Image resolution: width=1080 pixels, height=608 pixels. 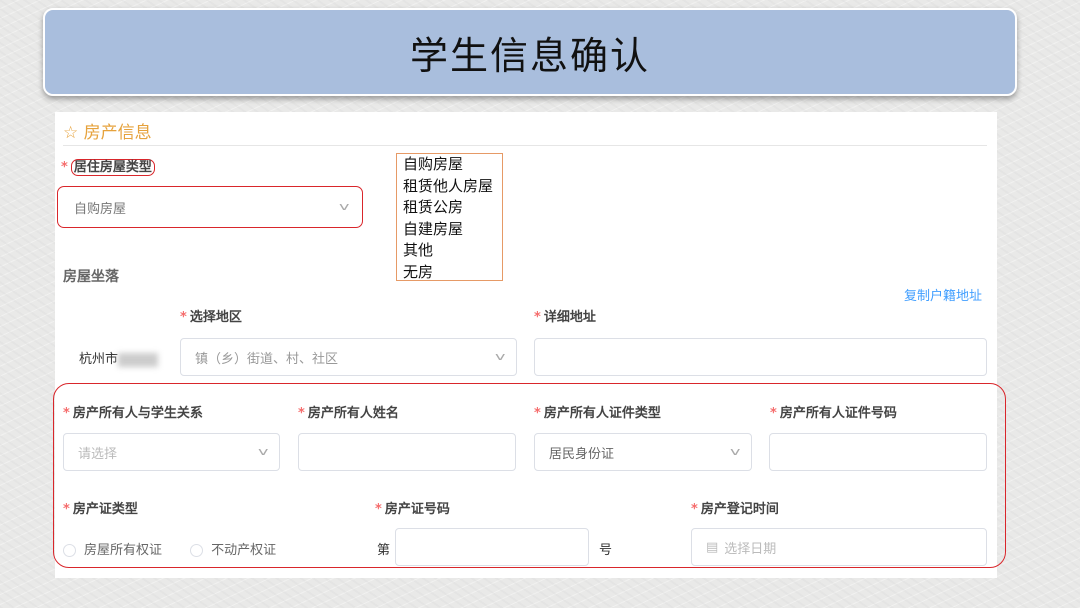 What do you see at coordinates (597, 413) in the screenshot?
I see `id-type-label: * 房产所有人证件类型` at bounding box center [597, 413].